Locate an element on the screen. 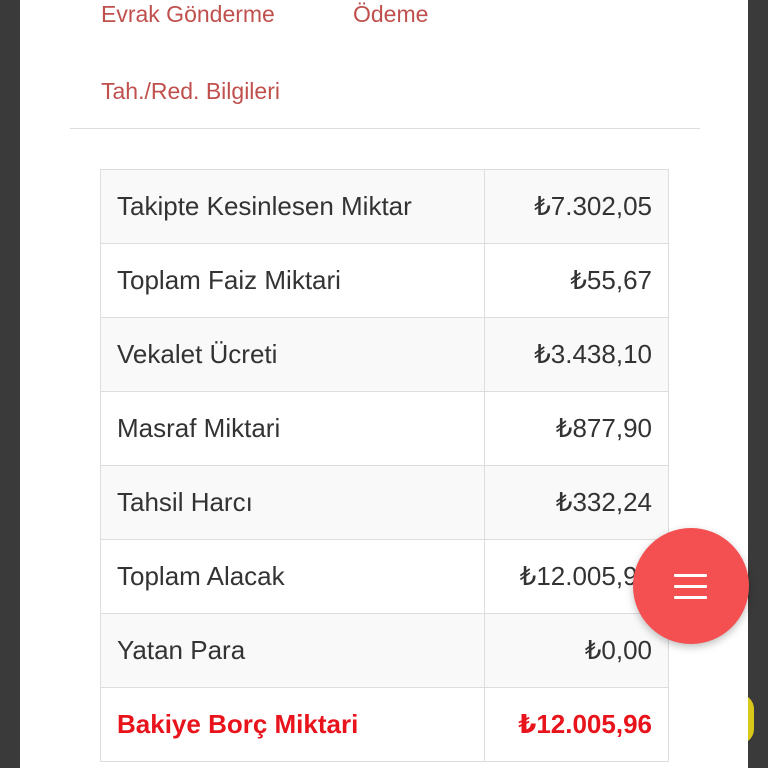 The image size is (768, 768). row-label: Toplam Alacak is located at coordinates (292, 576).